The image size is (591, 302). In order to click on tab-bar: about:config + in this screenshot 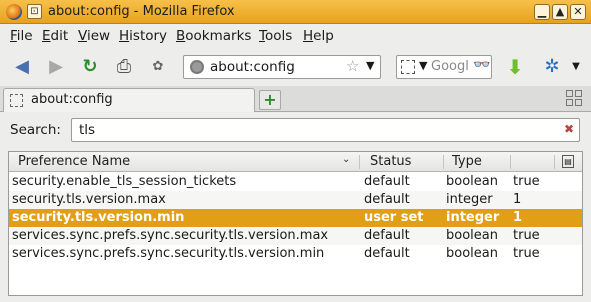, I will do `click(295, 99)`.